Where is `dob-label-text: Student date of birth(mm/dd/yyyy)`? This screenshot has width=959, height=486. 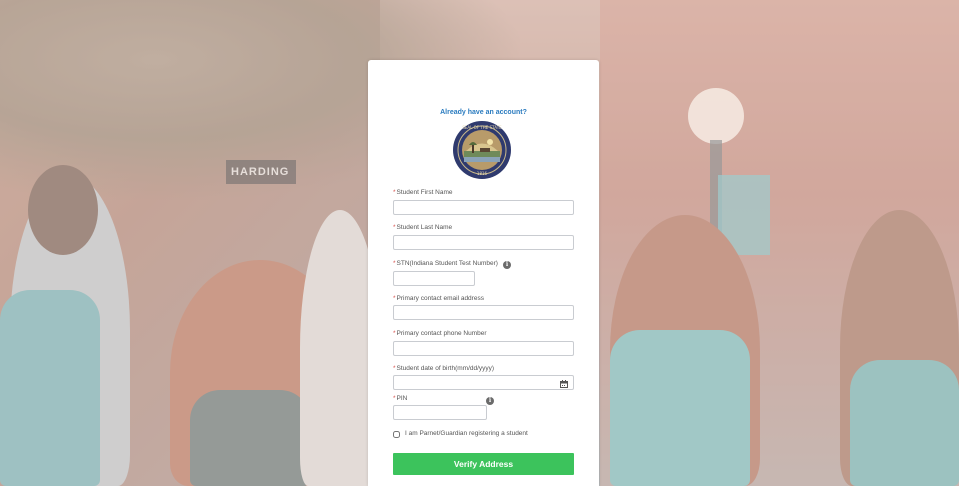 dob-label-text: Student date of birth(mm/dd/yyyy) is located at coordinates (445, 368).